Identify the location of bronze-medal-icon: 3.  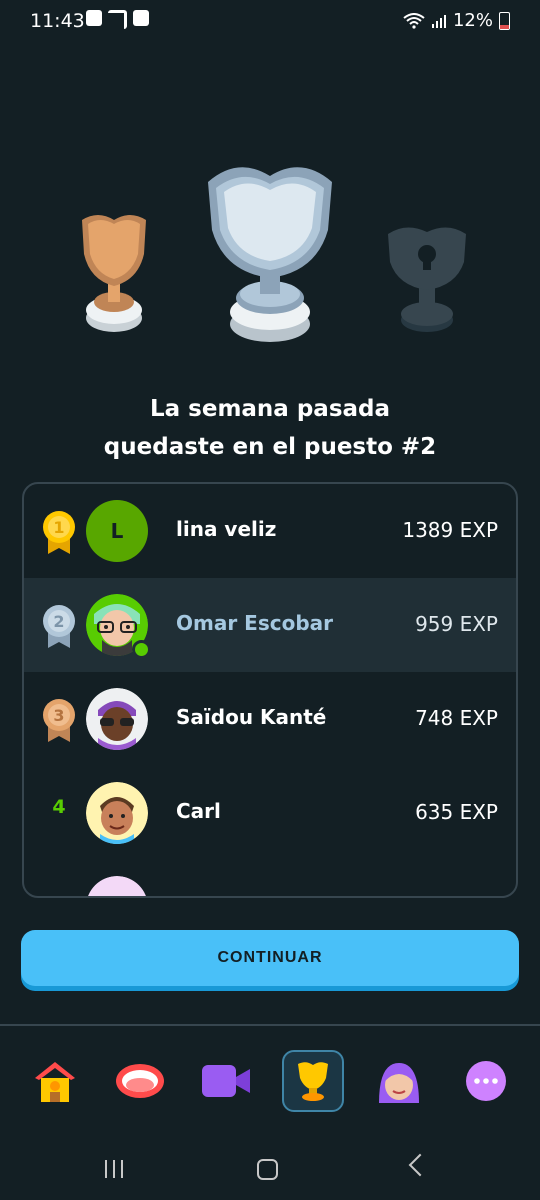
(59, 720).